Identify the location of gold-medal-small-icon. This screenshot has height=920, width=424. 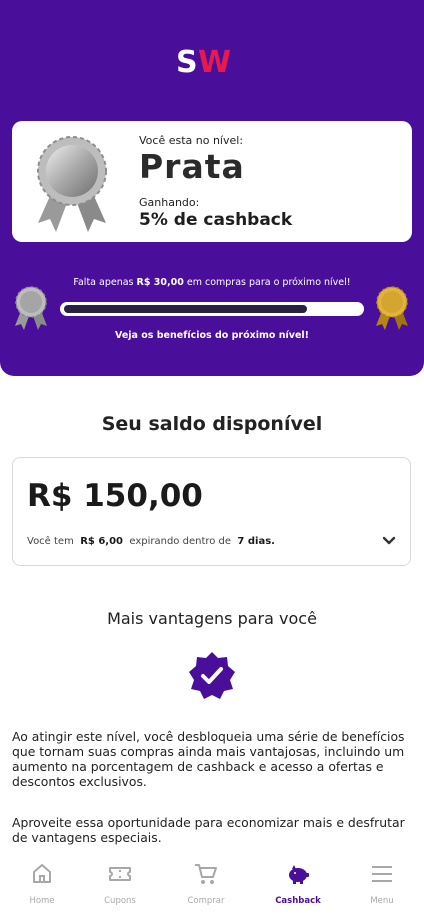
(392, 308).